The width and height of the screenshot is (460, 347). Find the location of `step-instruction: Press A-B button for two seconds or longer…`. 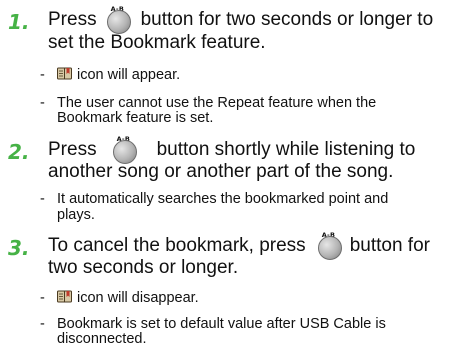

step-instruction: Press A-B button for two seconds or longer… is located at coordinates (241, 19).